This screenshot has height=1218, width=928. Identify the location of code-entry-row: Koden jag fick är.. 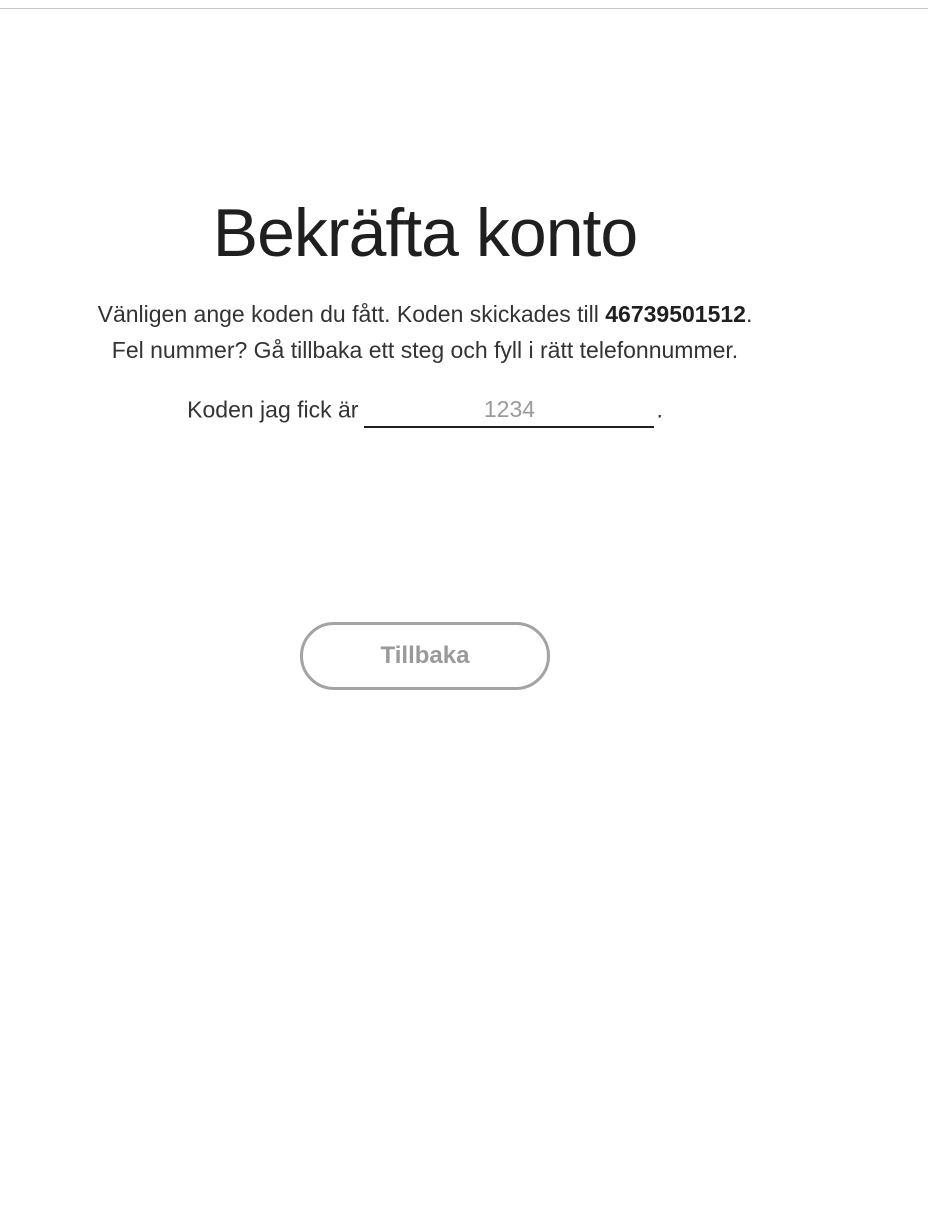
(425, 410).